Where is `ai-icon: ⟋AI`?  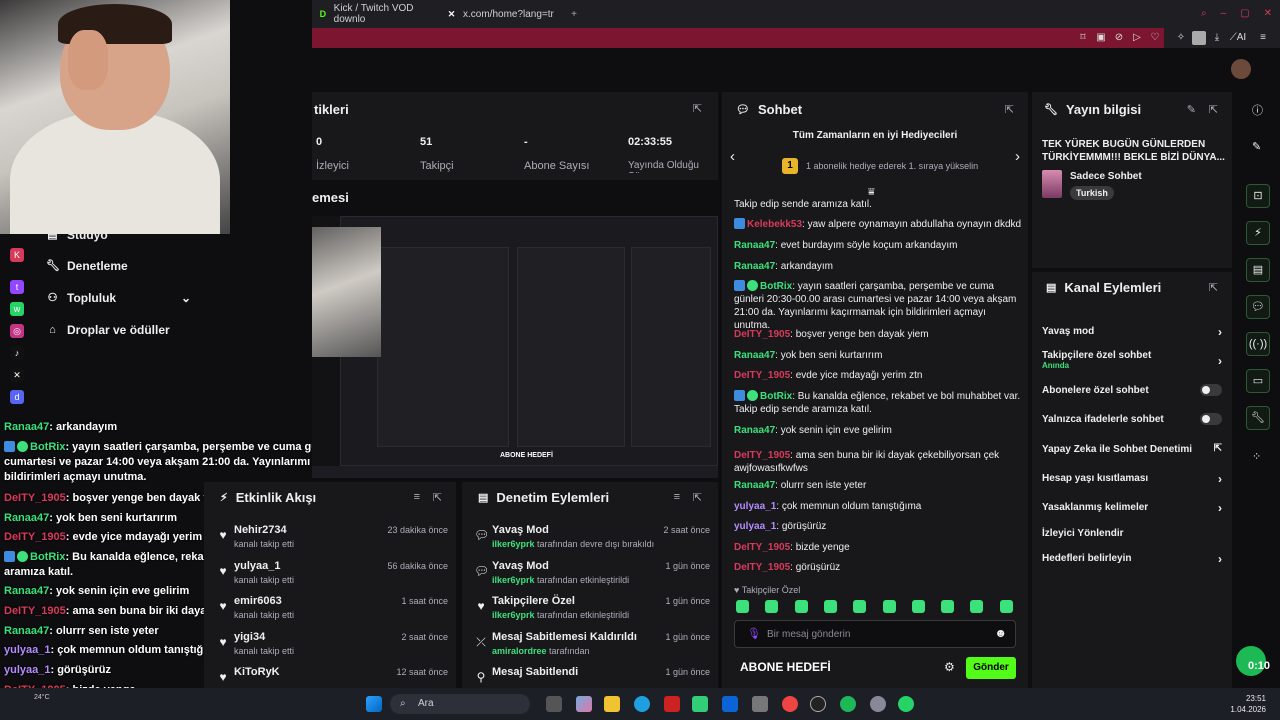
ai-icon: ⟋AI is located at coordinates (1238, 38).